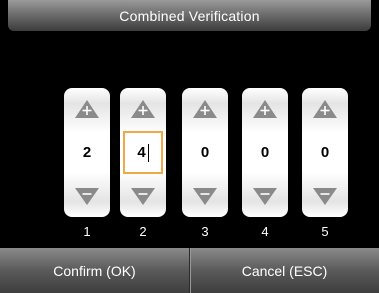 The height and width of the screenshot is (293, 379). Describe the element at coordinates (87, 231) in the screenshot. I see `wheel-label: 1` at that location.